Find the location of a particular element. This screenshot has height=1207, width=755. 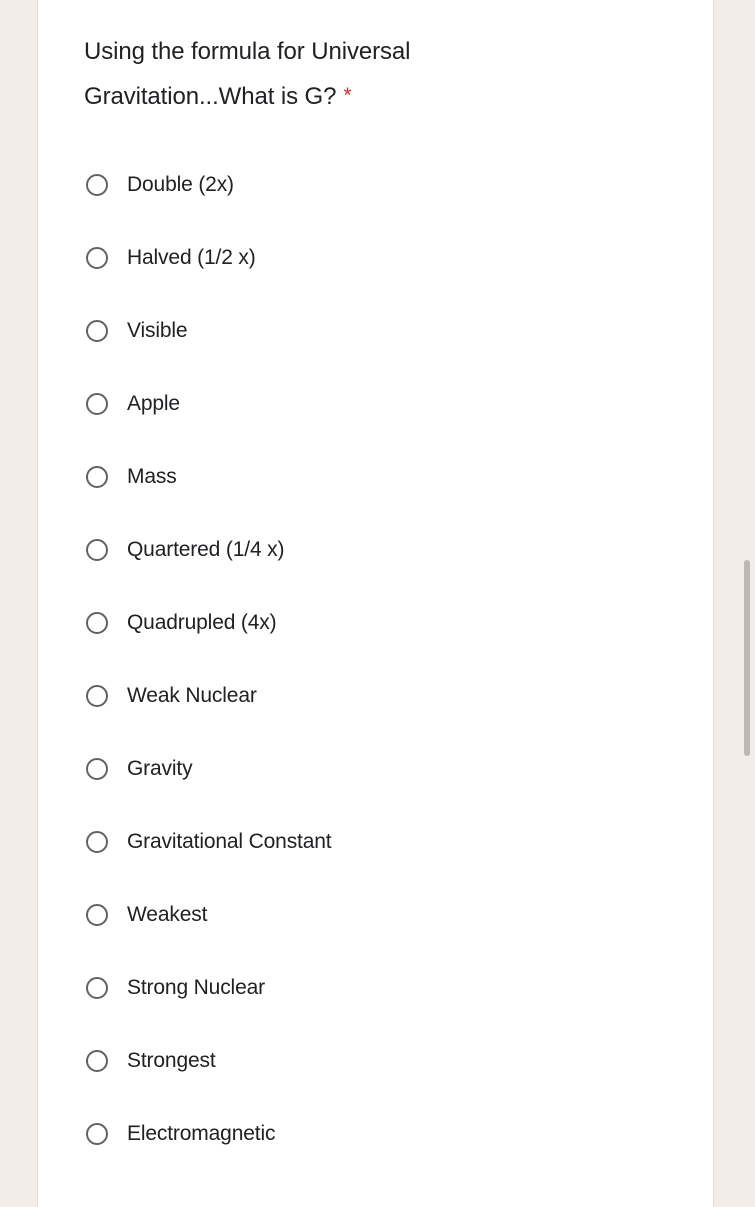

option-label: Strongest is located at coordinates (171, 1060).